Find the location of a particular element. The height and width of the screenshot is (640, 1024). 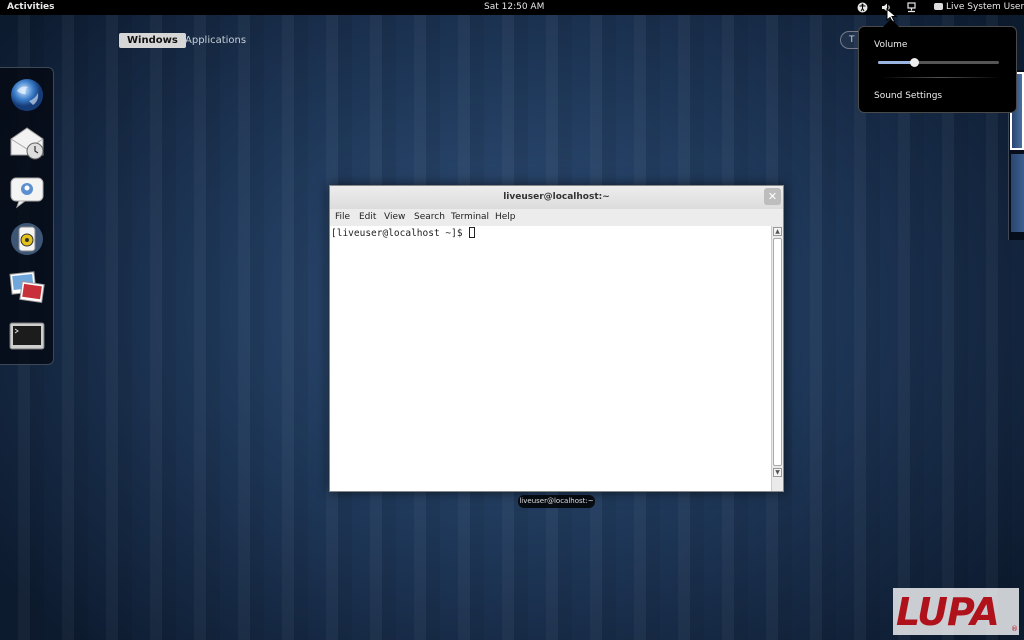

scroll-up-icon: ▲ is located at coordinates (777, 231).